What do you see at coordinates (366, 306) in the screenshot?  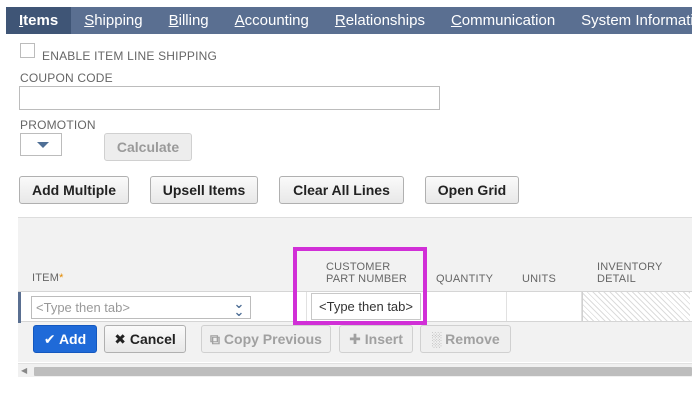 I see `customer-part-number-input: <Type then tab>` at bounding box center [366, 306].